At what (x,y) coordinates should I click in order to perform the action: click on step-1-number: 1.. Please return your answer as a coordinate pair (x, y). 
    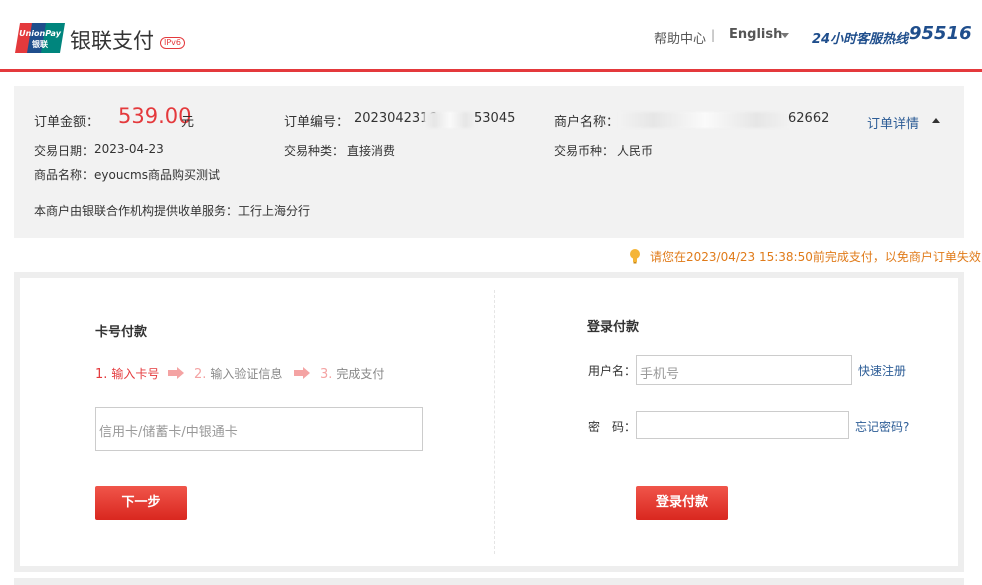
    Looking at the image, I should click on (101, 374).